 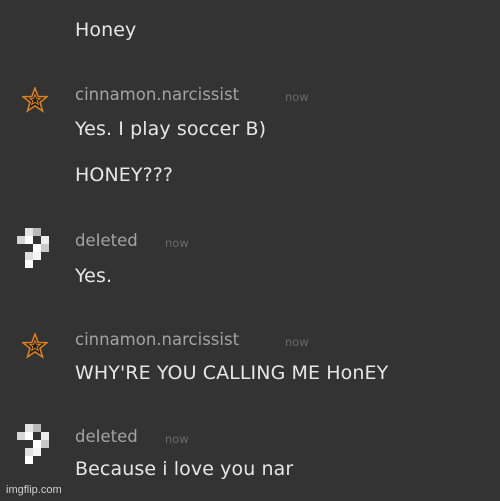 What do you see at coordinates (124, 175) in the screenshot?
I see `message-text: HONEY???` at bounding box center [124, 175].